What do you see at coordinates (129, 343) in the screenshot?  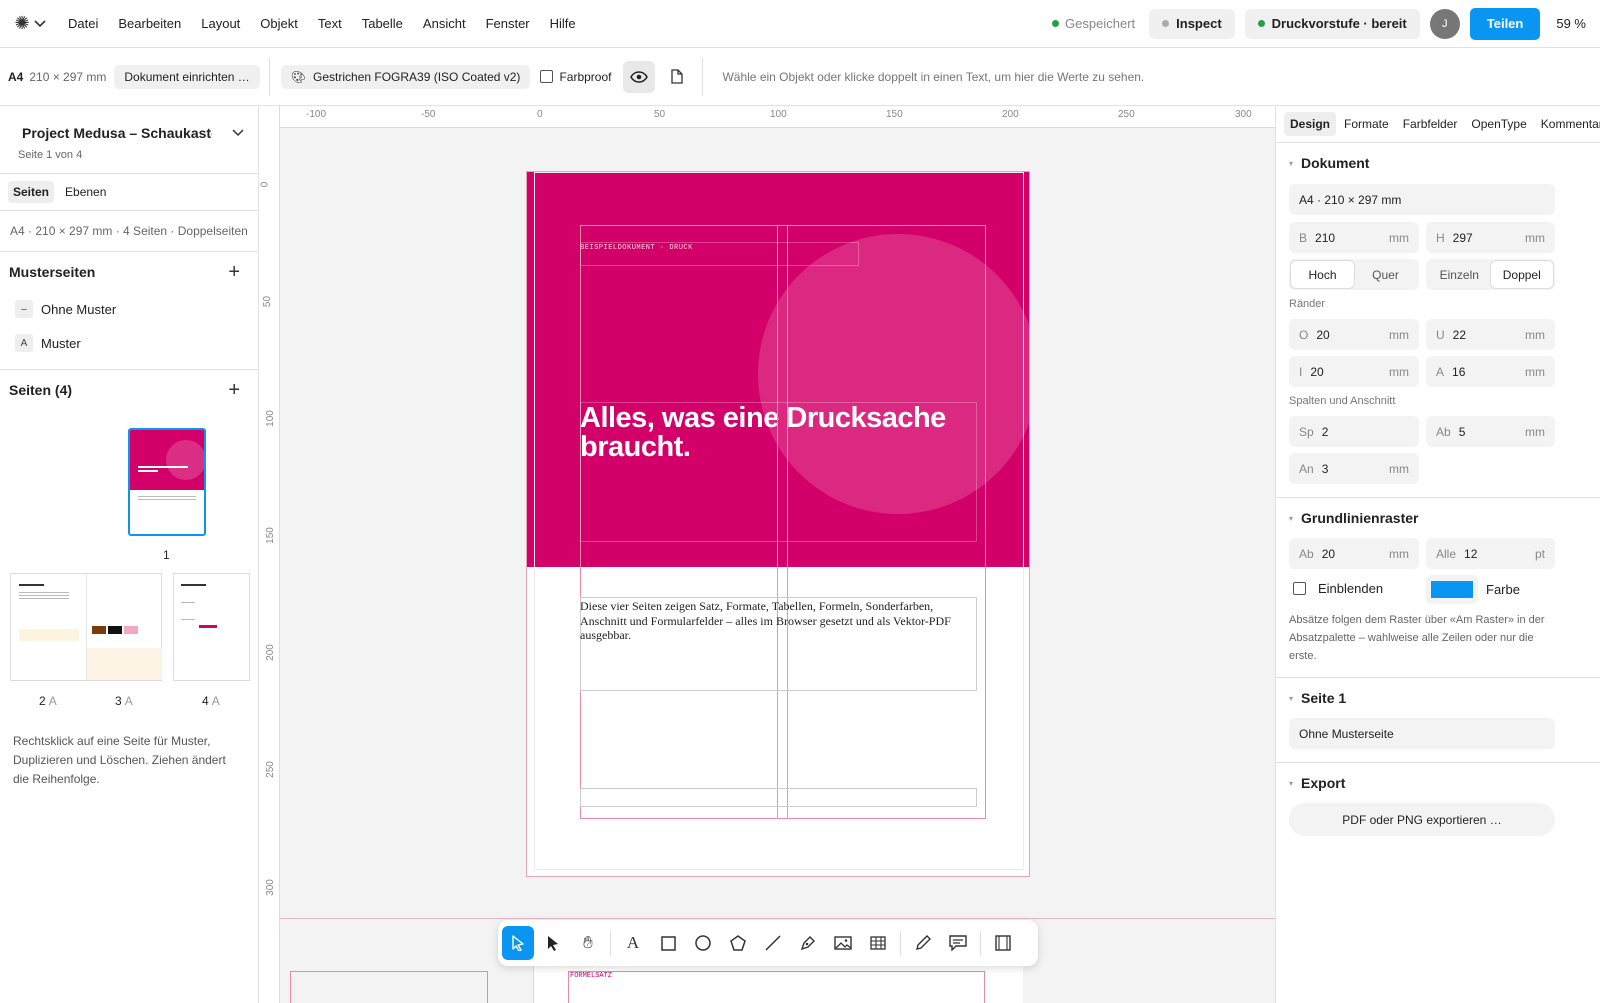 I see `master-item-a: A Muster` at bounding box center [129, 343].